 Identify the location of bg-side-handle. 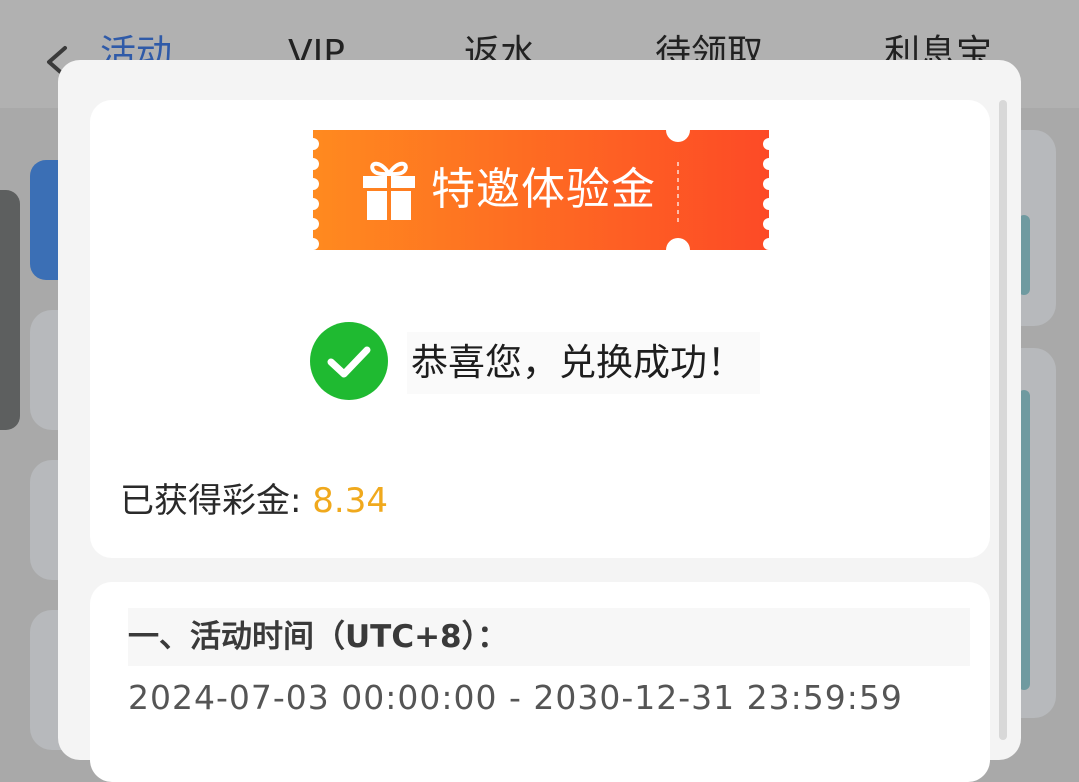
(10, 310).